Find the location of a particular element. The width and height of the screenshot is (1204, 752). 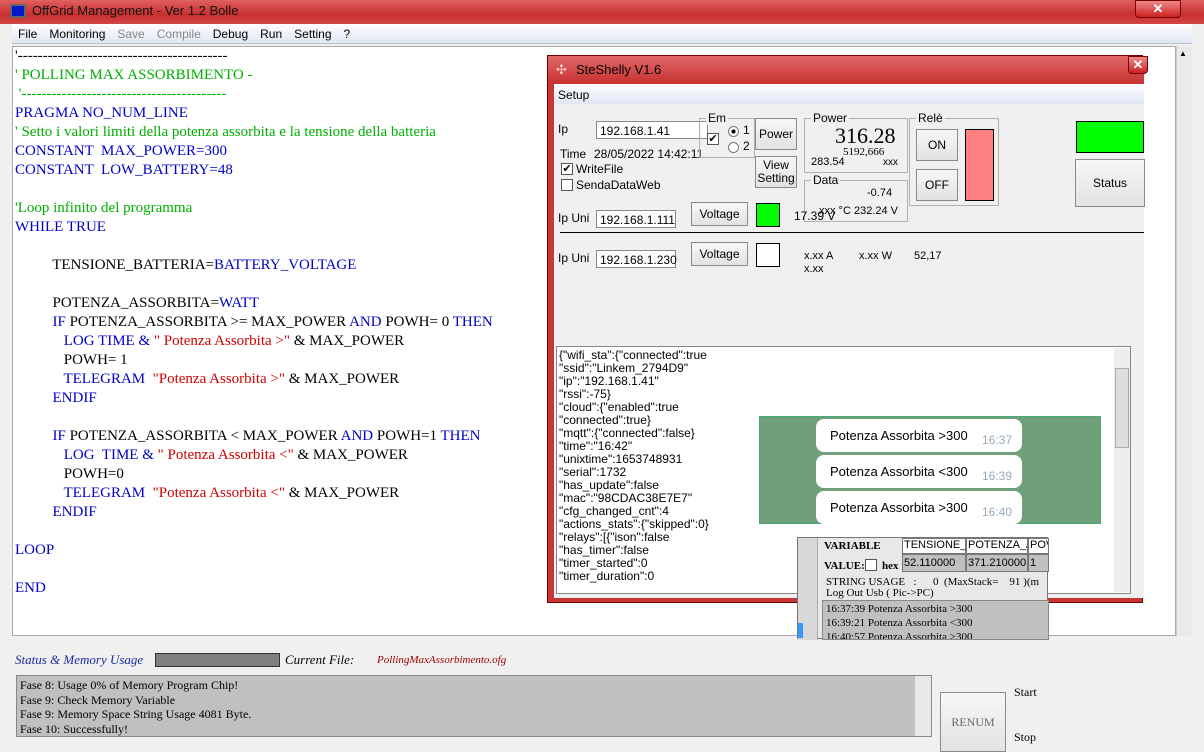

ip-input: 192.168.1.41 is located at coordinates (652, 130).